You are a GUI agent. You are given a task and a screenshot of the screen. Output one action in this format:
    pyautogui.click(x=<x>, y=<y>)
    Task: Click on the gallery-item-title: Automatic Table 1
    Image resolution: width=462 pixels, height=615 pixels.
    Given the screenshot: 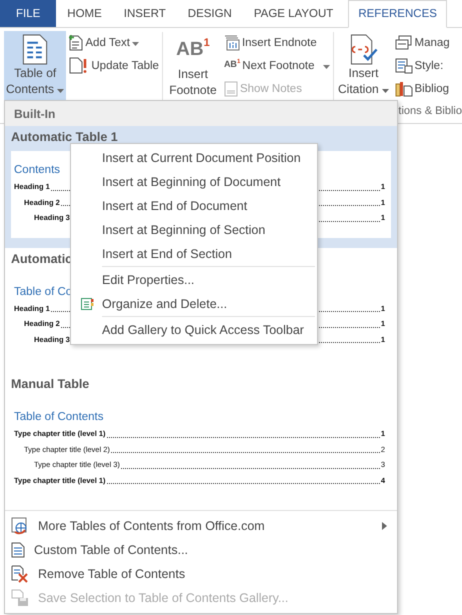 What is the action you would take?
    pyautogui.click(x=64, y=137)
    